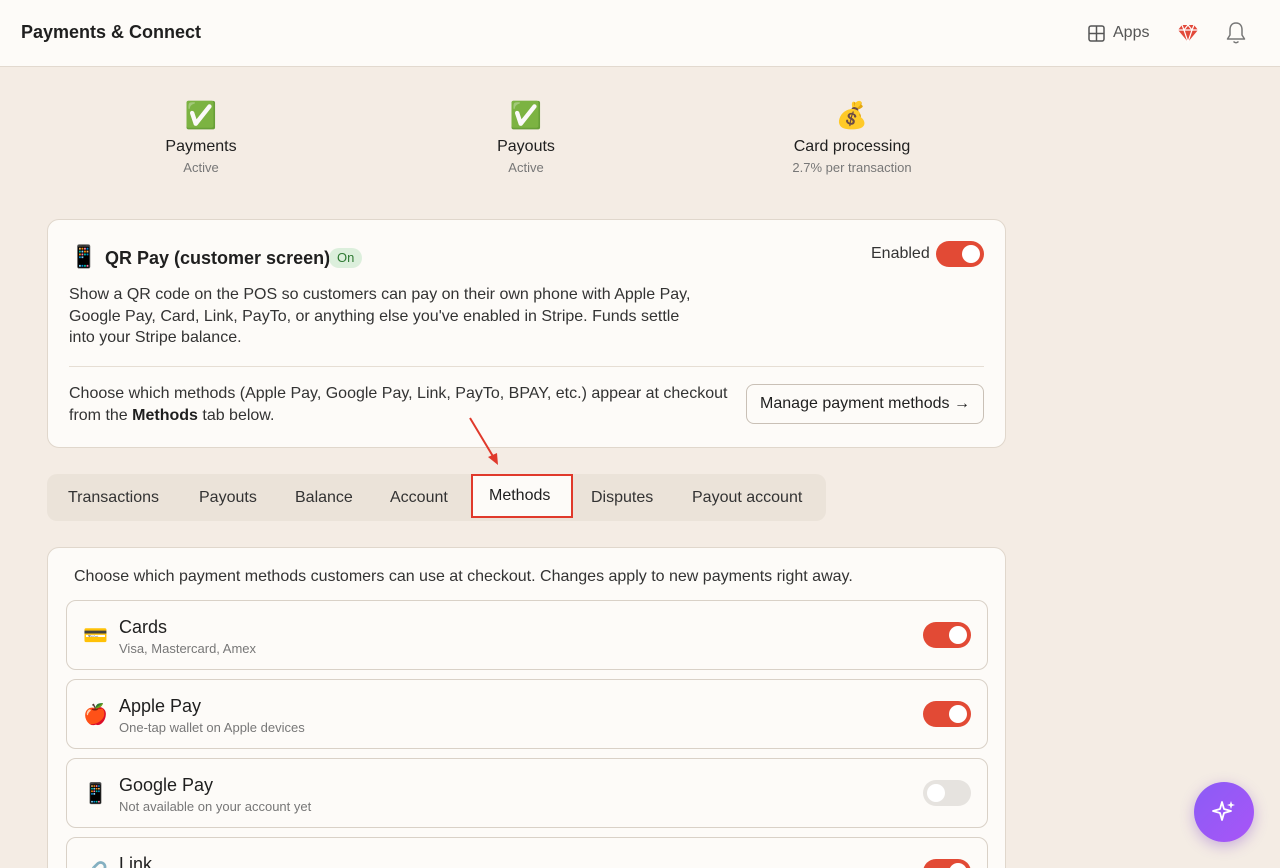 This screenshot has width=1280, height=868. I want to click on apps-label: Apps, so click(1131, 32).